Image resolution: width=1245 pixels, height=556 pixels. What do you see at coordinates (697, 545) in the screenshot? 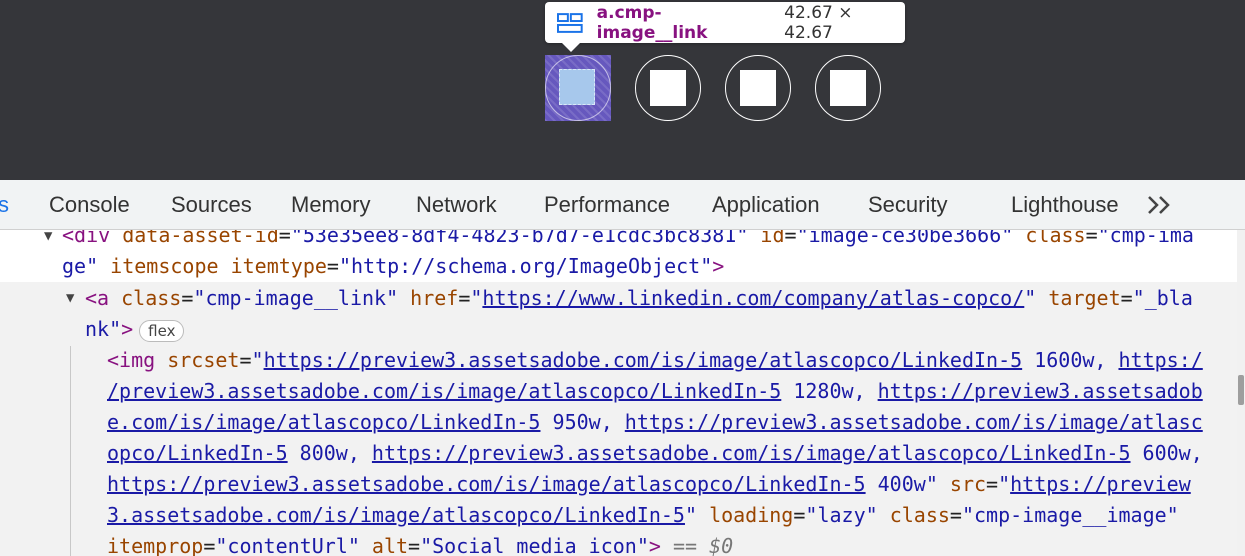
I see `selected-node-marker: == $0` at bounding box center [697, 545].